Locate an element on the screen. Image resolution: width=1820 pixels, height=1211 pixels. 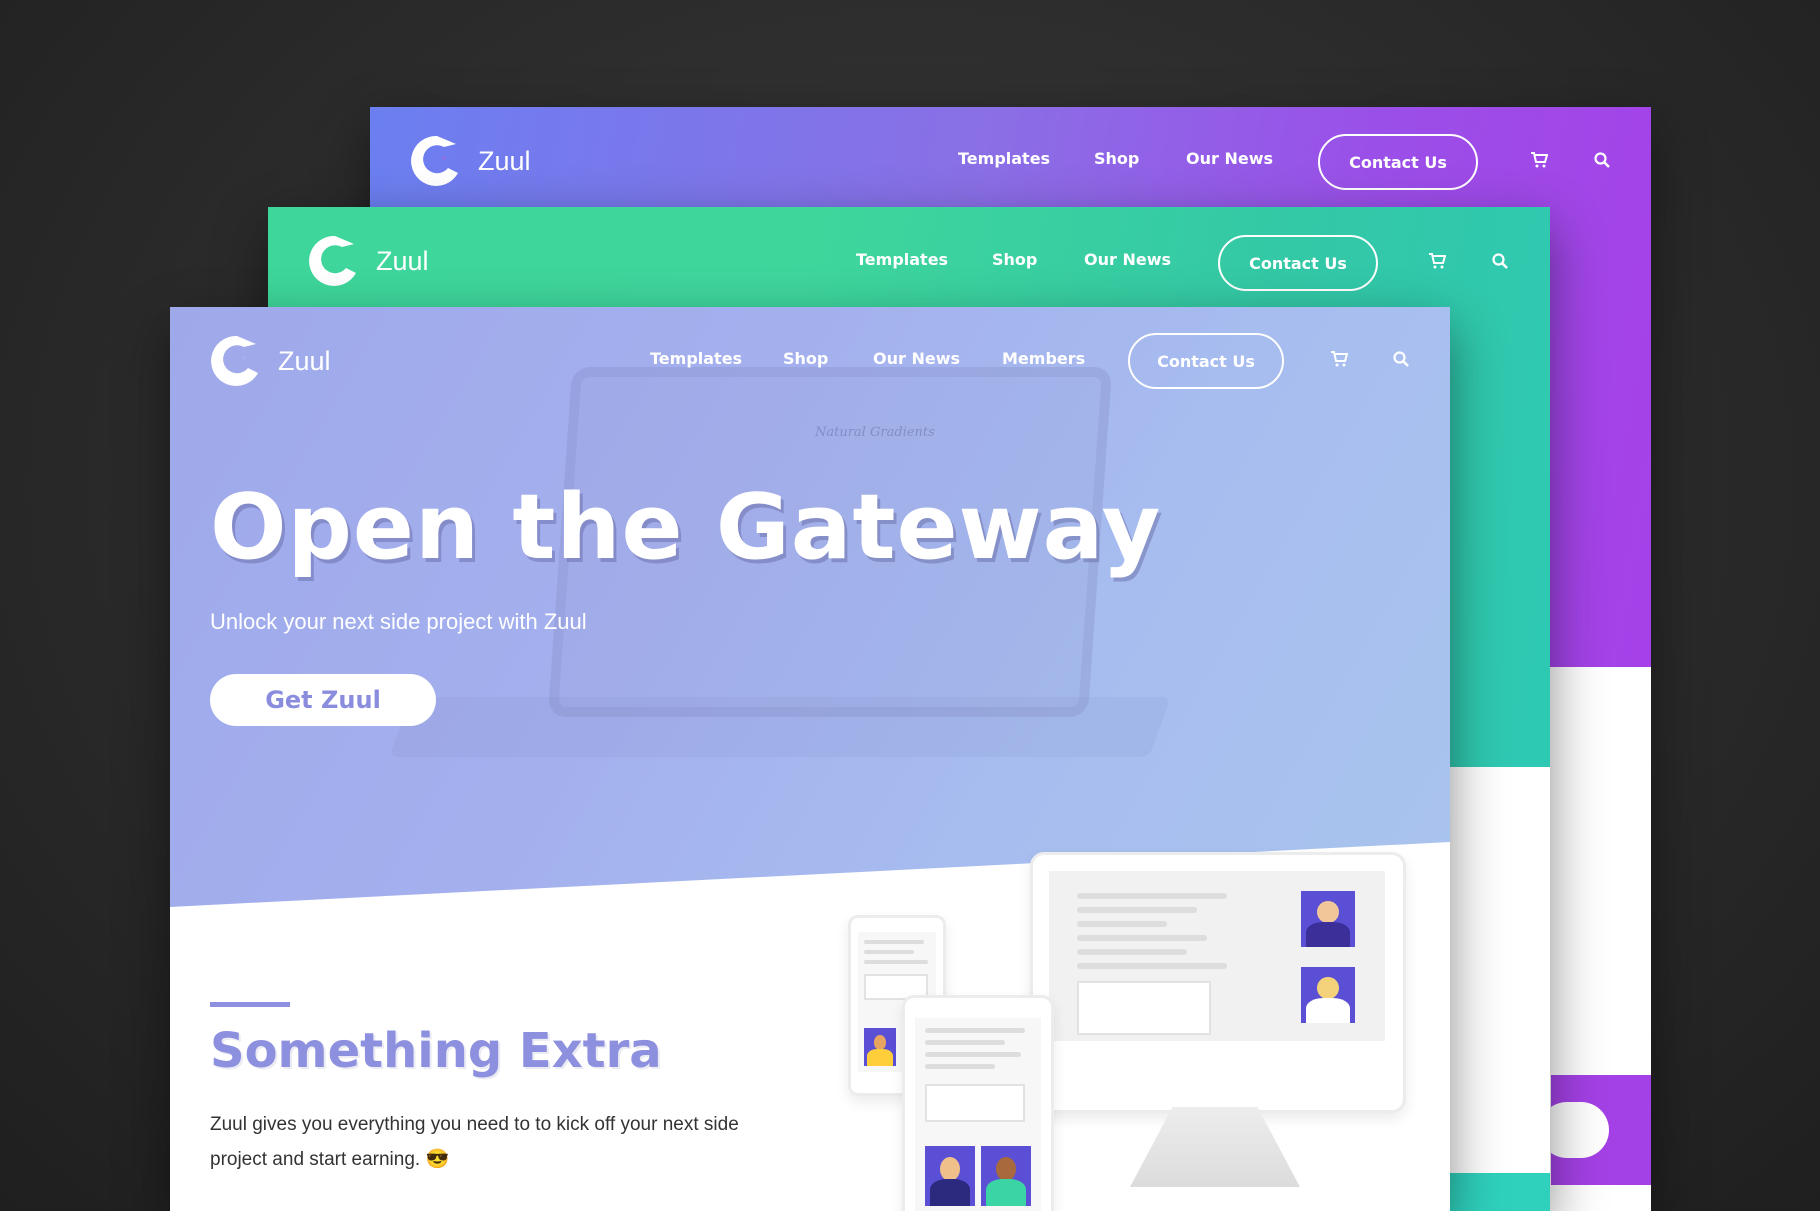
monitor-stand is located at coordinates (1215, 1147).